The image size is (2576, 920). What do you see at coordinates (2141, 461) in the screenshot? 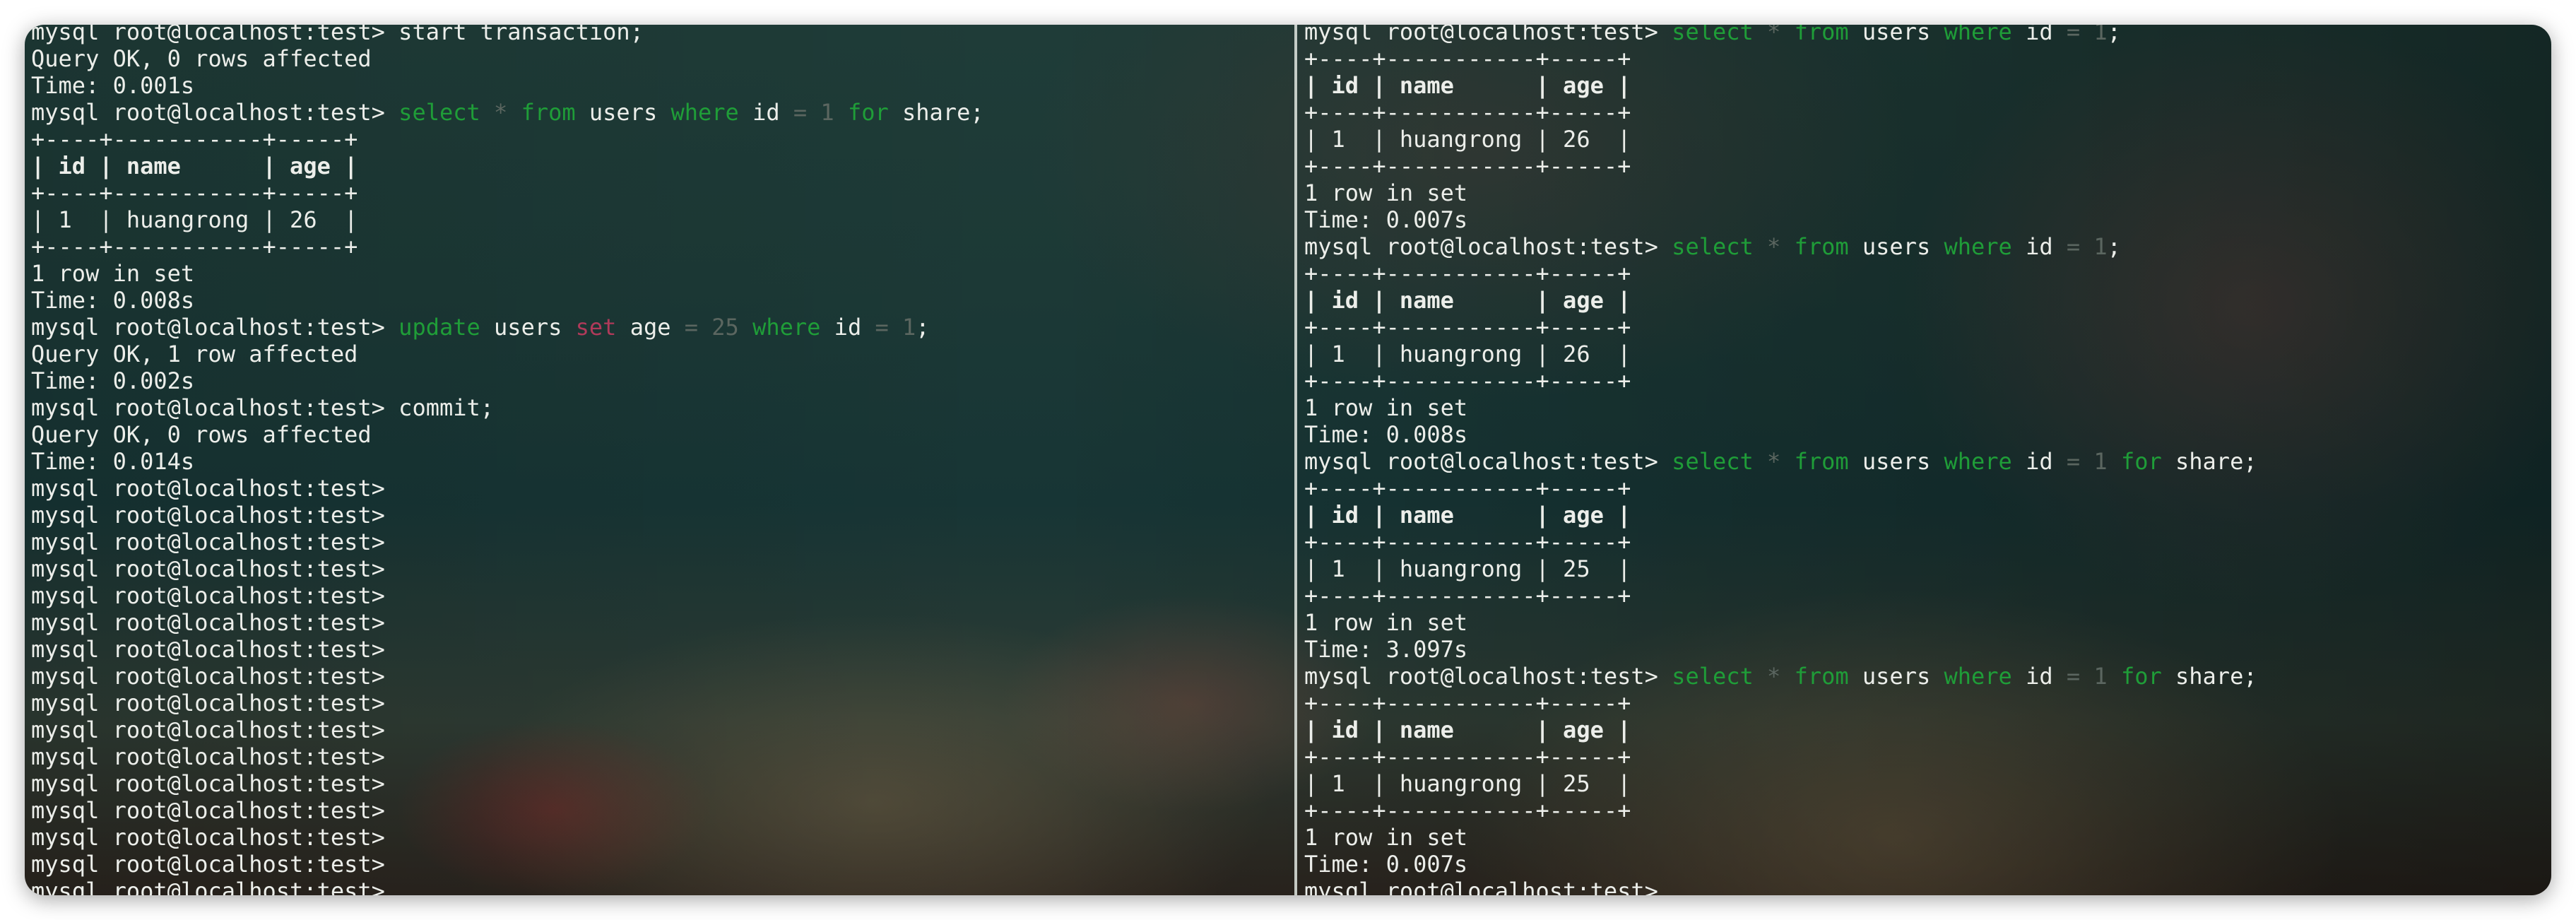
I see `sql-keyword: for` at bounding box center [2141, 461].